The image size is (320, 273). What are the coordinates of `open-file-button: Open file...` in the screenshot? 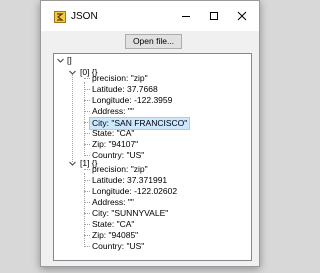 It's located at (153, 41).